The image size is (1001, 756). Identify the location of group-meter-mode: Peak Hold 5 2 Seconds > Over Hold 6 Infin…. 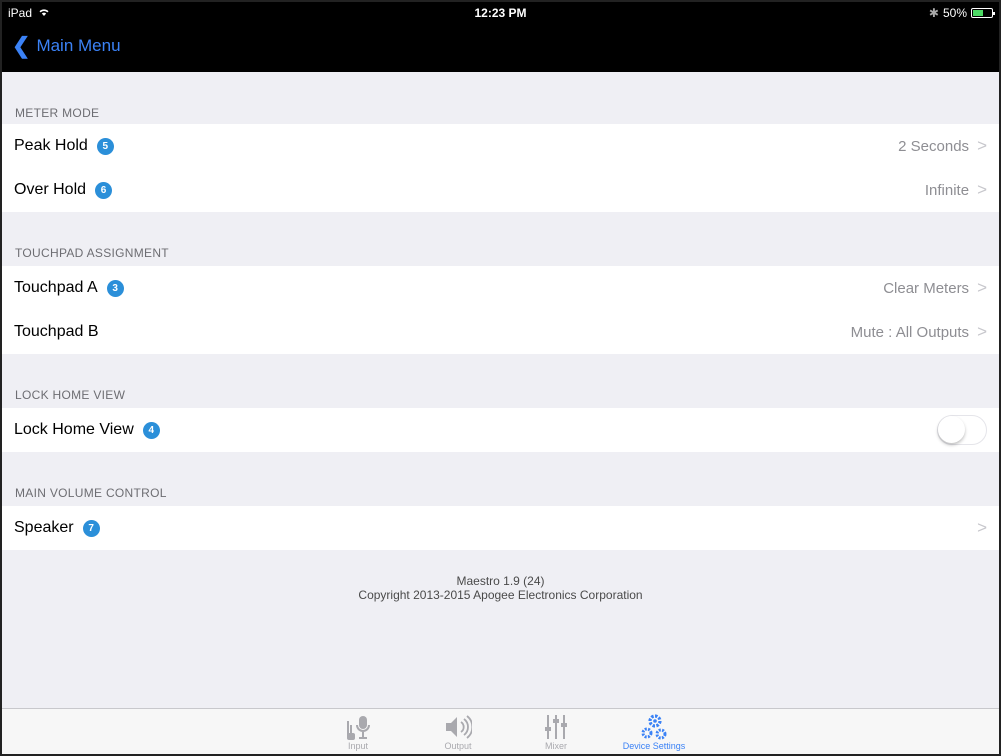
(500, 168).